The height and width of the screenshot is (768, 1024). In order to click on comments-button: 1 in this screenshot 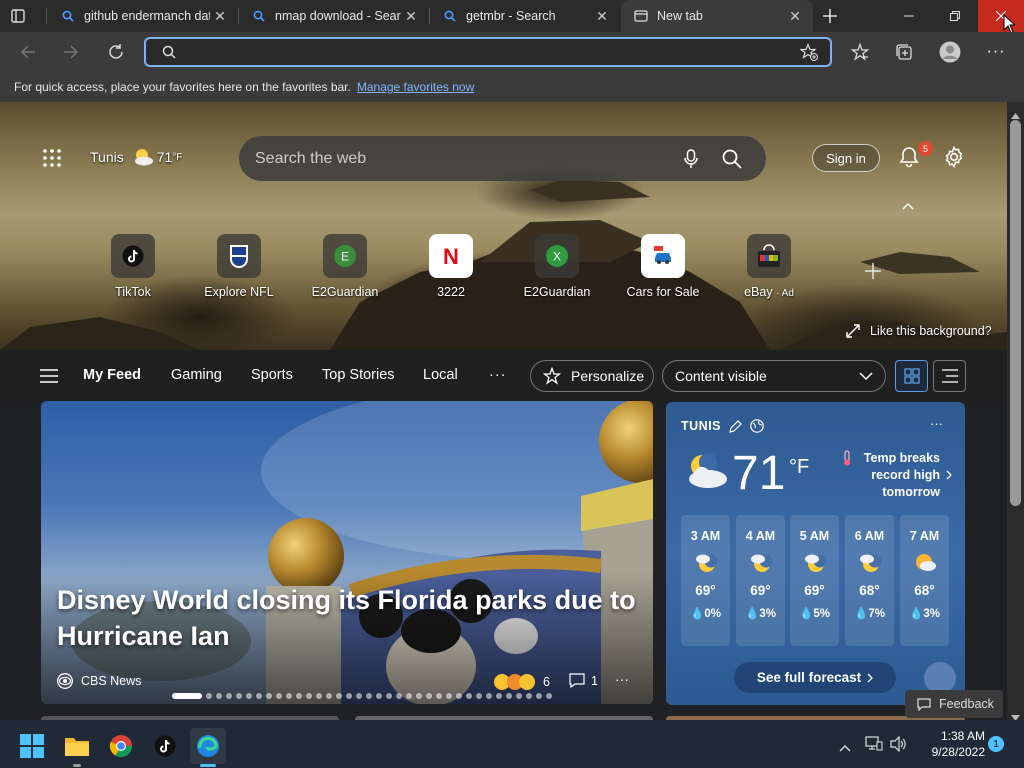, I will do `click(583, 680)`.